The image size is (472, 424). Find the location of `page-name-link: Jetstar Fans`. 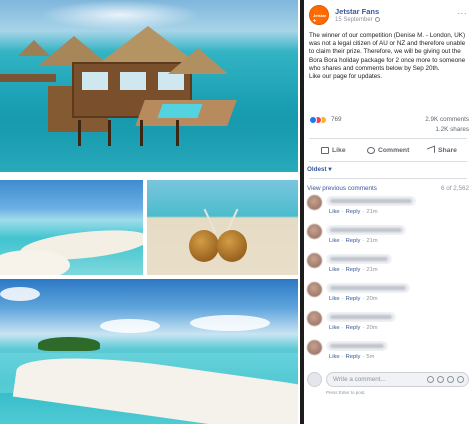

page-name-link: Jetstar Fans is located at coordinates (357, 11).